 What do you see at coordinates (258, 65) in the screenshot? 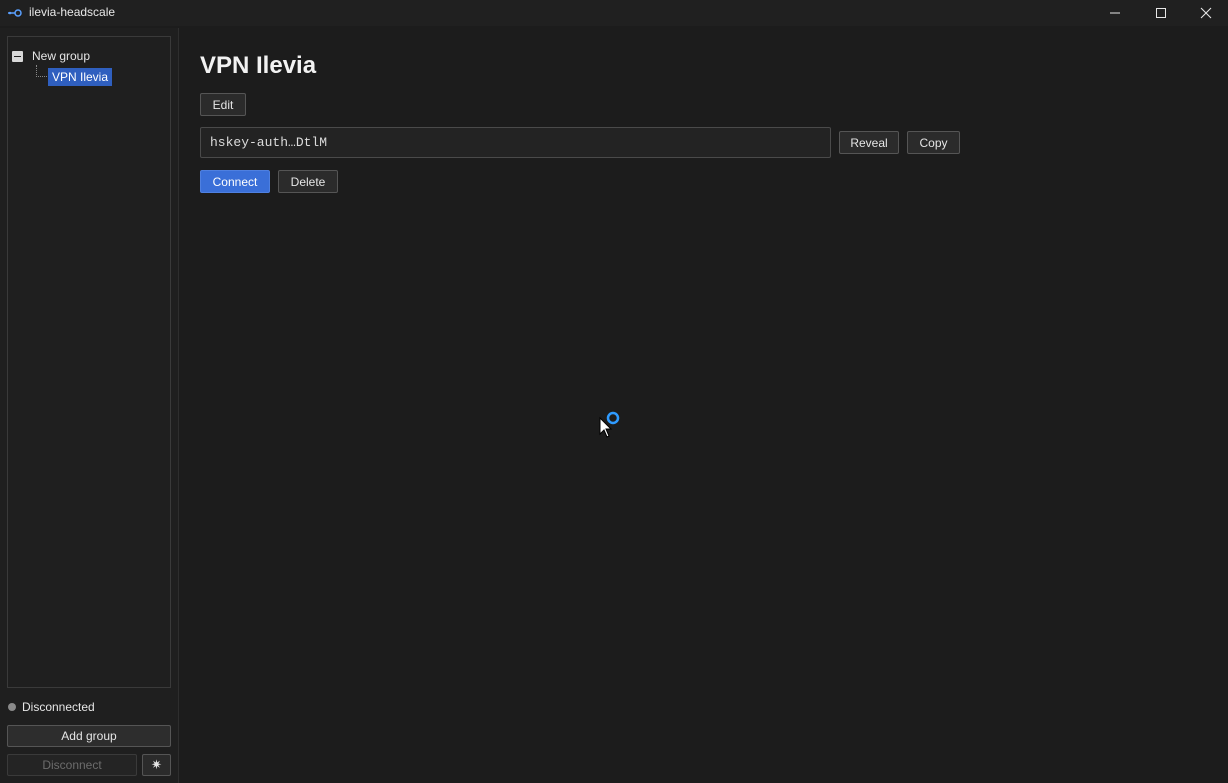
I see `page-title: VPN Ilevia` at bounding box center [258, 65].